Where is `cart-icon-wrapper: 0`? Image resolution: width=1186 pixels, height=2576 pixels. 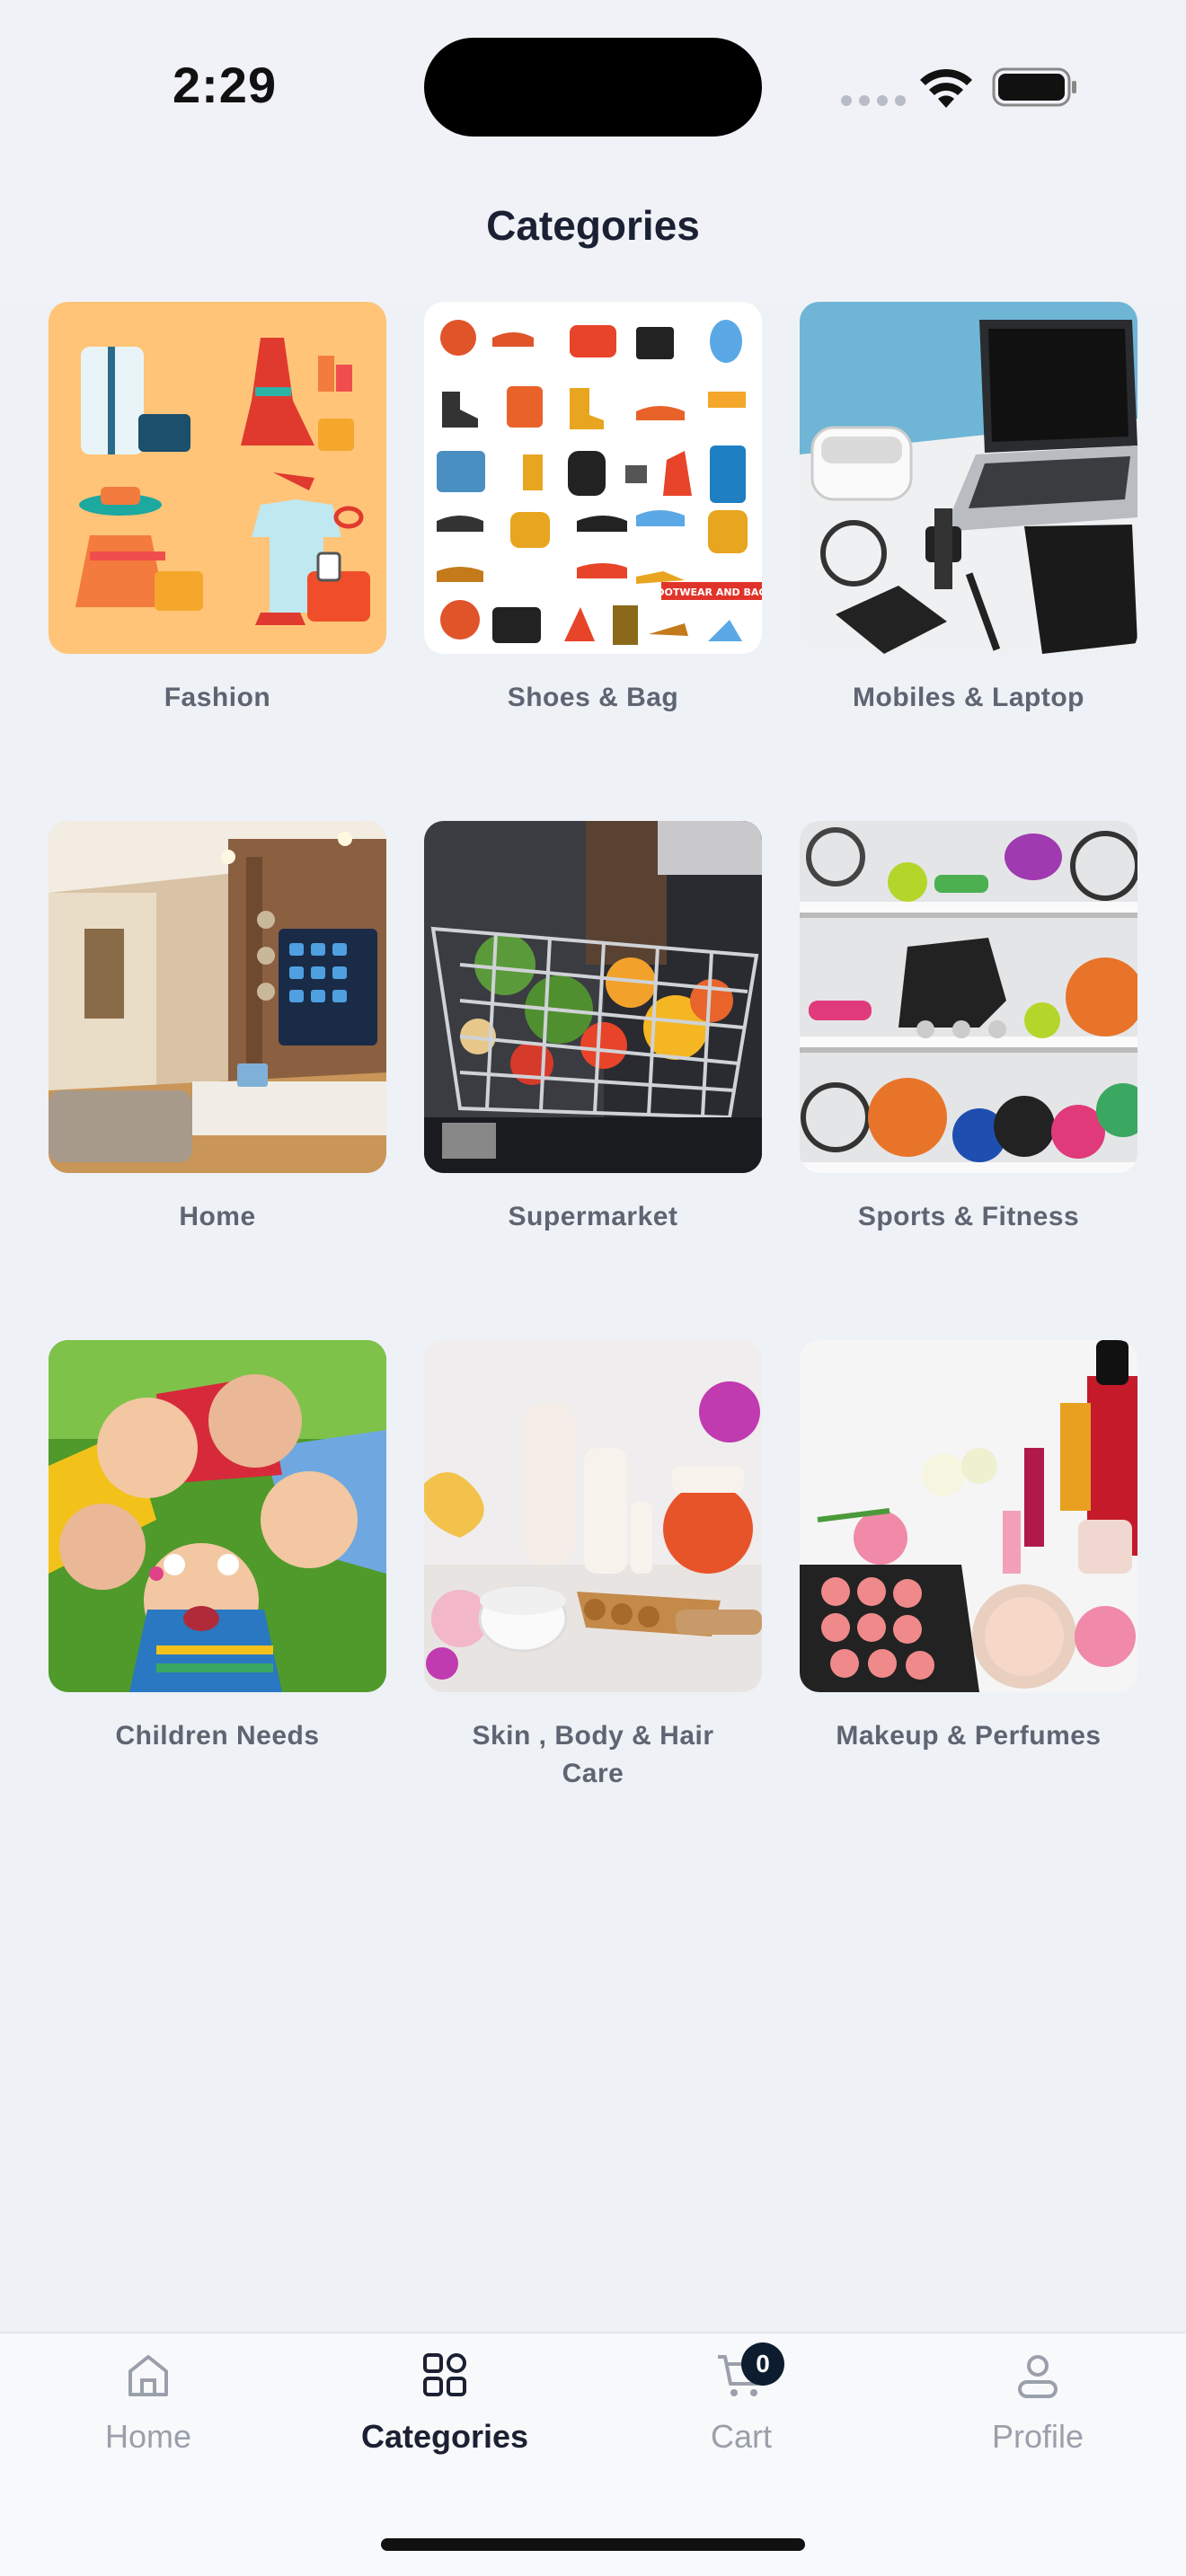 cart-icon-wrapper: 0 is located at coordinates (749, 2372).